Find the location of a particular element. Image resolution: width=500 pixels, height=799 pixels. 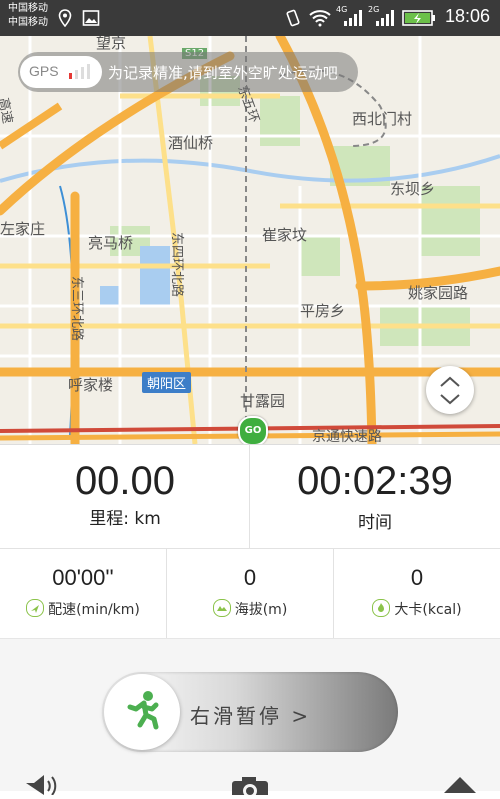

distance-stat: 00.00 里程: km is located at coordinates (125, 494).